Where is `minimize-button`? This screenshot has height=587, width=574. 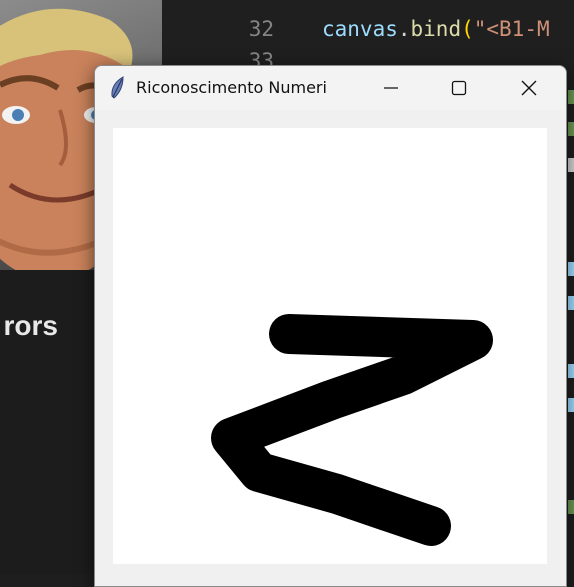 minimize-button is located at coordinates (391, 88).